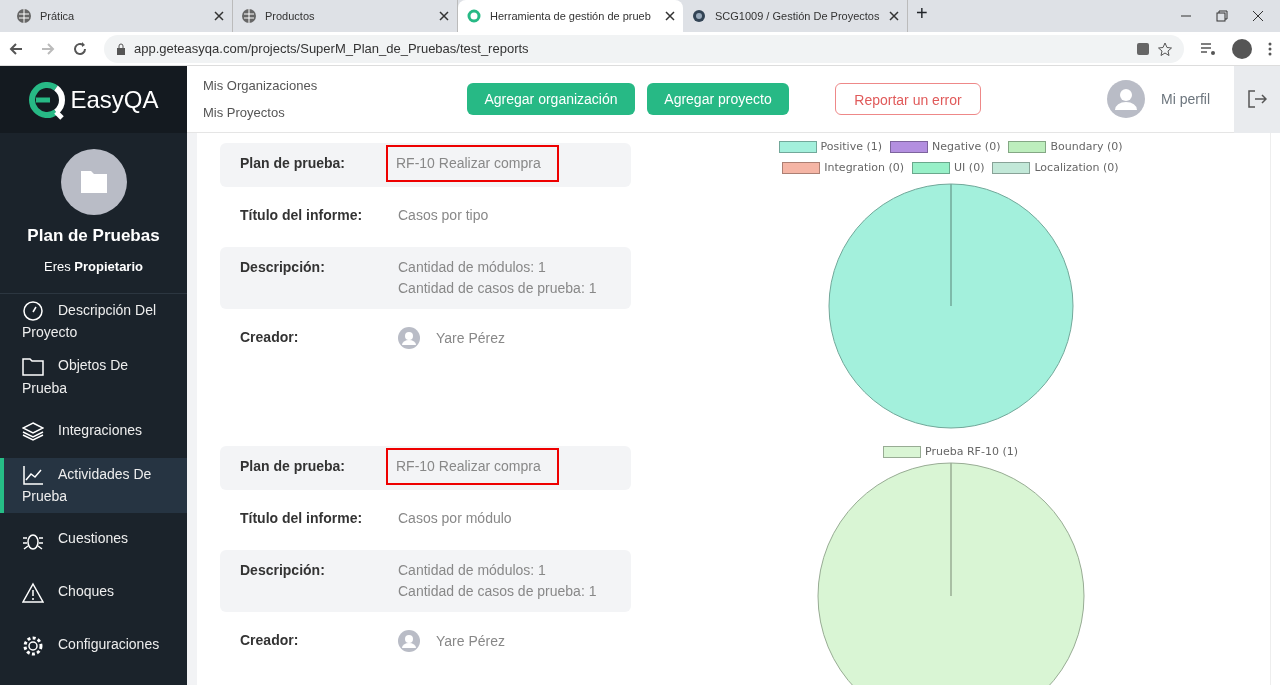  I want to click on chart-icon, so click(33, 474).